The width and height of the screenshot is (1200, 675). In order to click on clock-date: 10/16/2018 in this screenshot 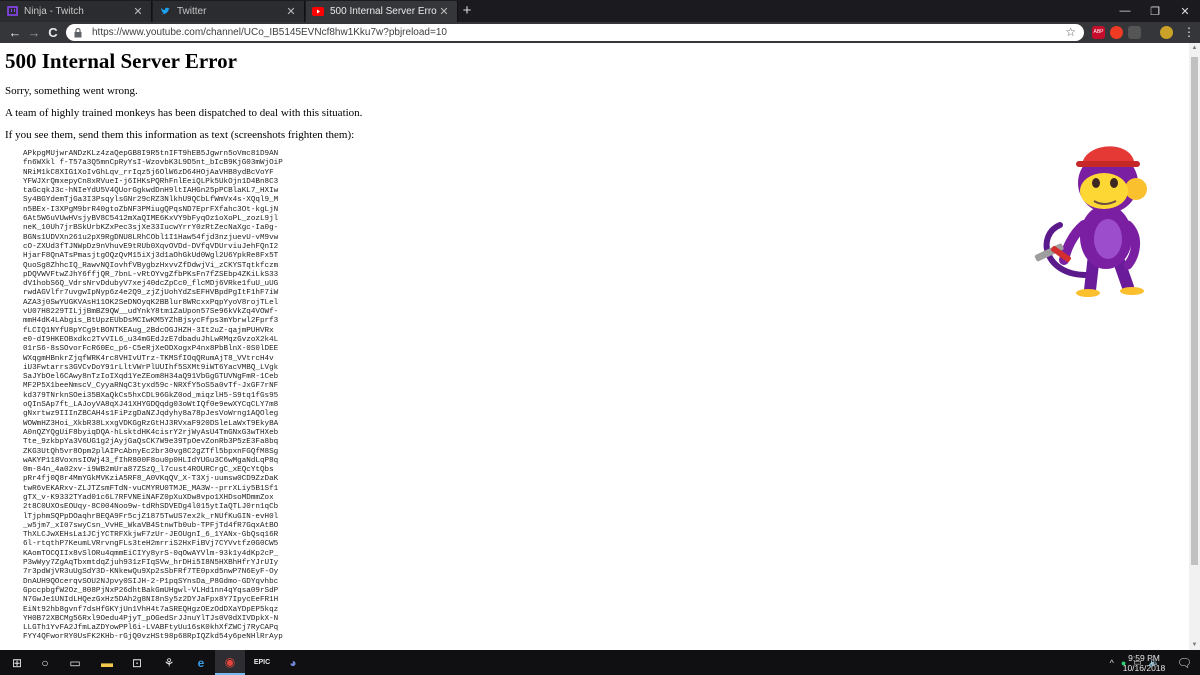, I will do `click(1144, 668)`.